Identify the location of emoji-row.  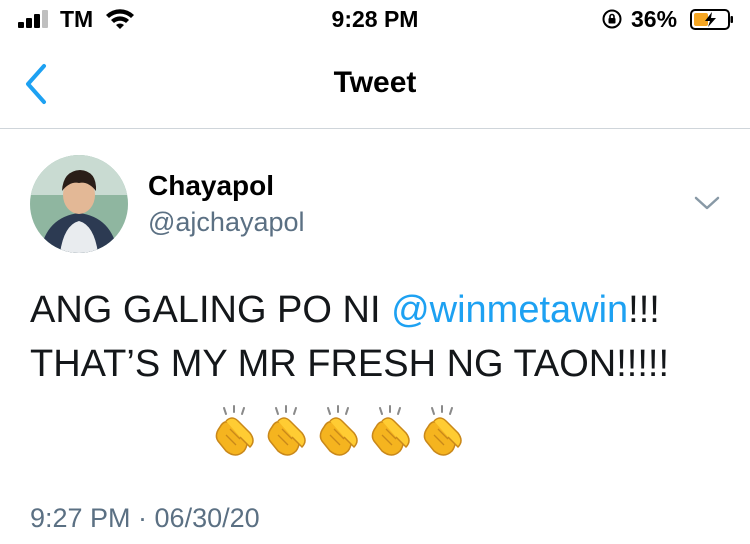
(338, 432).